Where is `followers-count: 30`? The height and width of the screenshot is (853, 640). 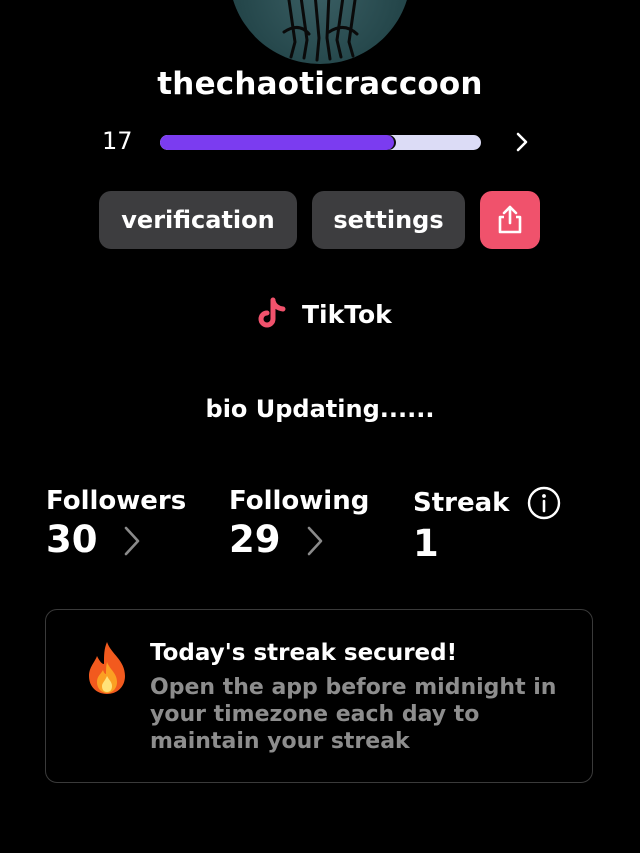
followers-count: 30 is located at coordinates (72, 539).